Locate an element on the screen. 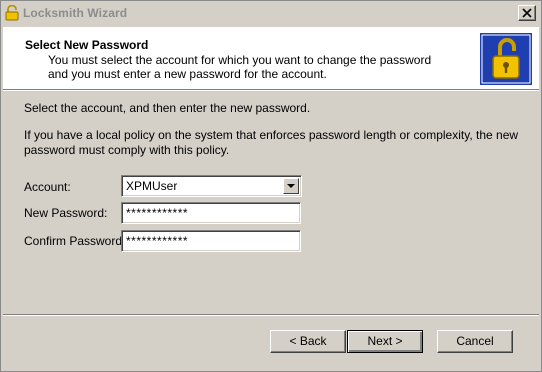 The image size is (542, 372). window-title: Locksmith Wizard is located at coordinates (75, 13).